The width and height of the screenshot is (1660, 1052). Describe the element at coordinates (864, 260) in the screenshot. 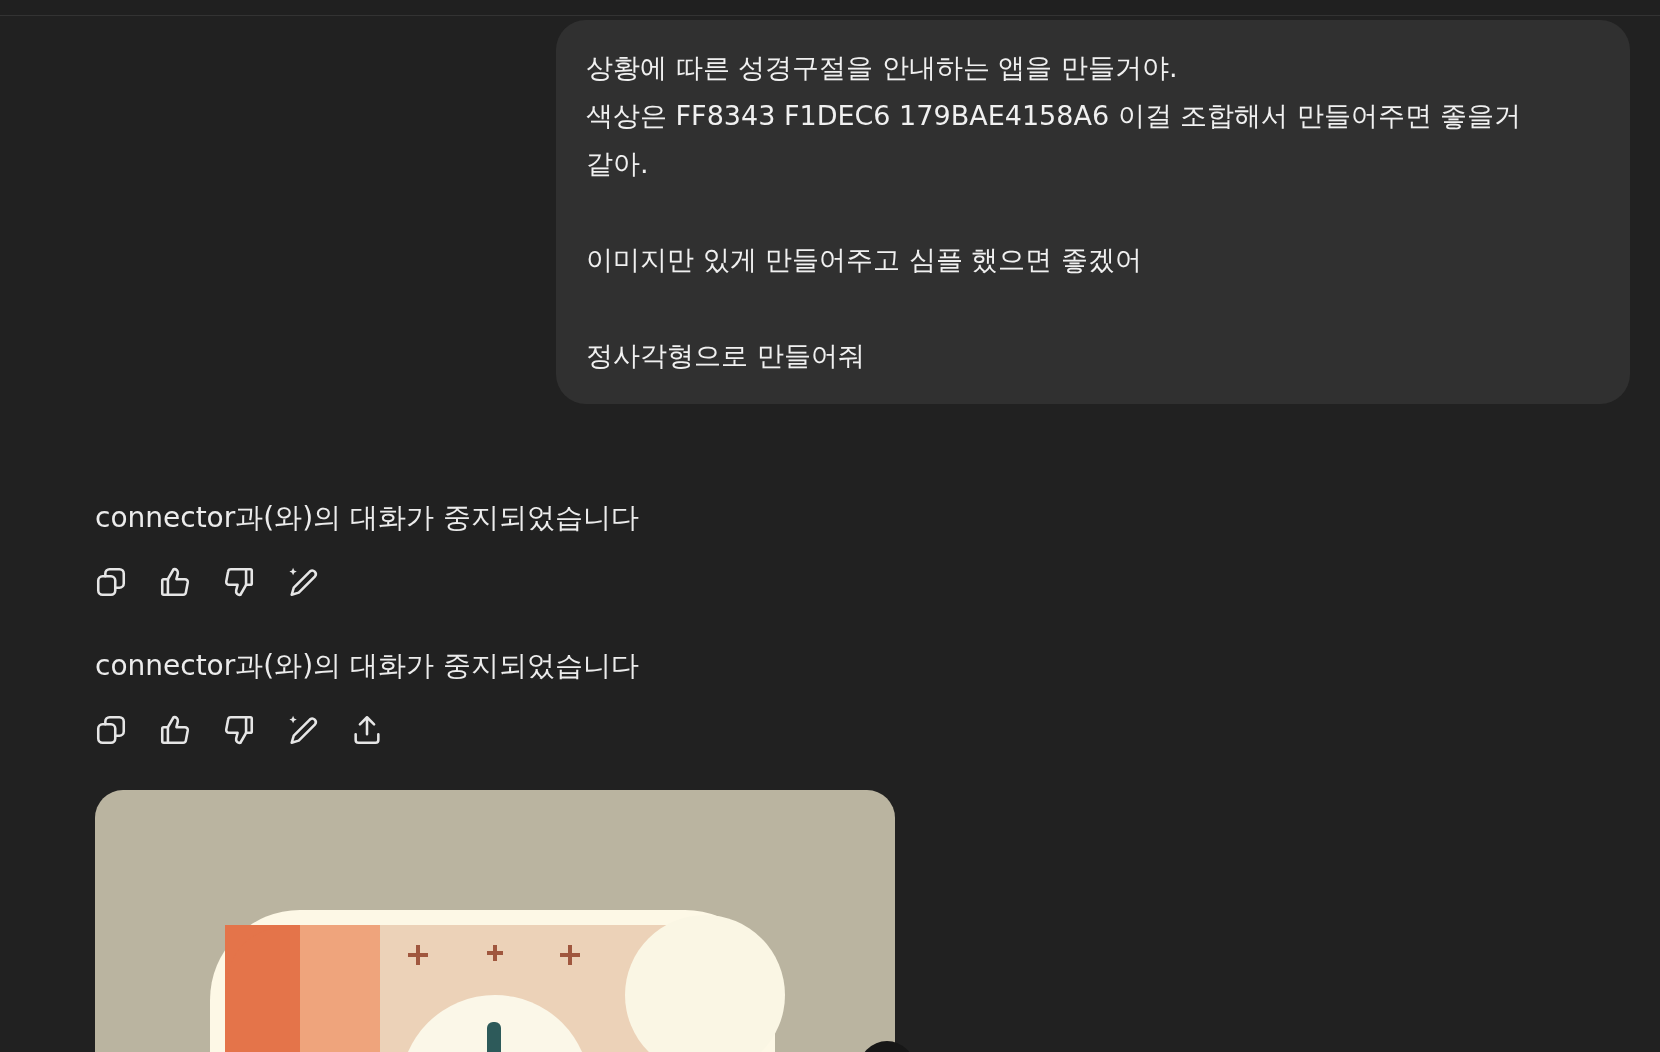

I see `message-line: 이미지만 있게 만들어주고 심플 했으면 좋겠어` at that location.